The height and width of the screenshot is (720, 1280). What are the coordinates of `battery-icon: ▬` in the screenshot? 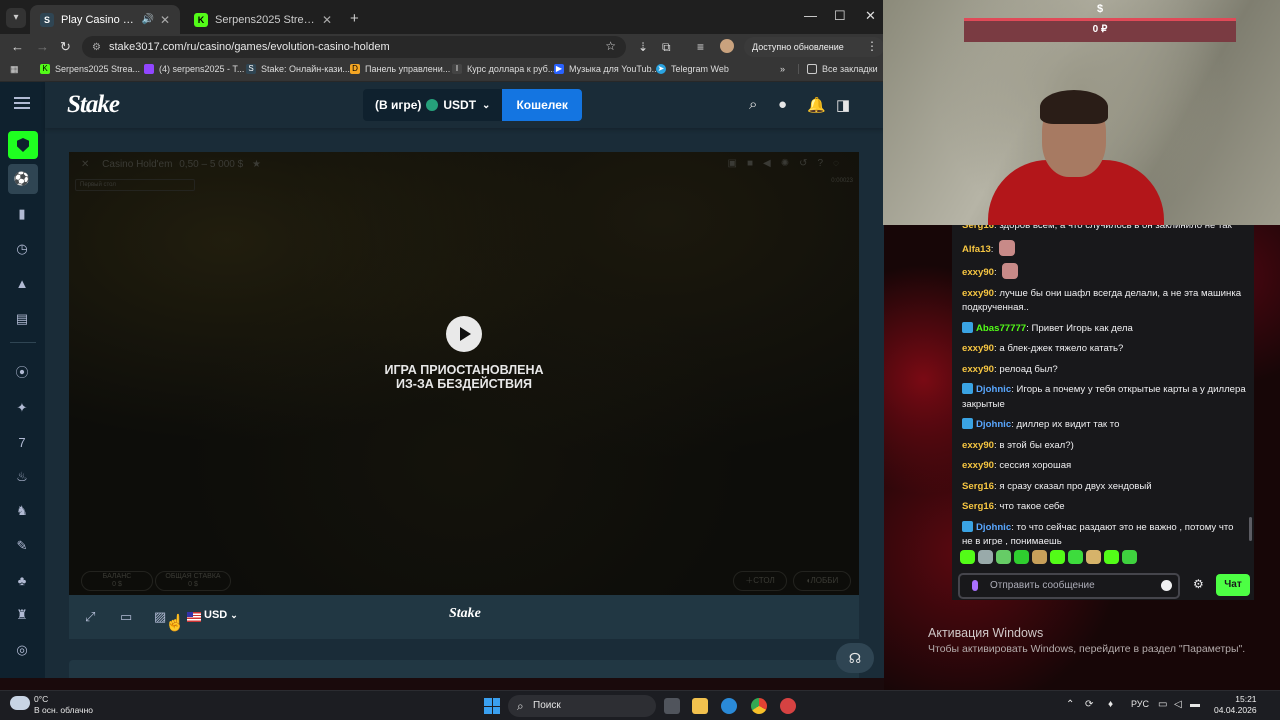 It's located at (1195, 704).